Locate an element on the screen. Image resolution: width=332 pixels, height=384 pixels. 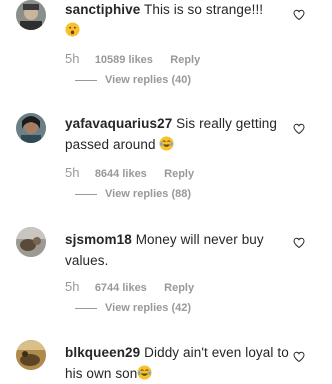
comment-username: sanctiphive is located at coordinates (102, 9).